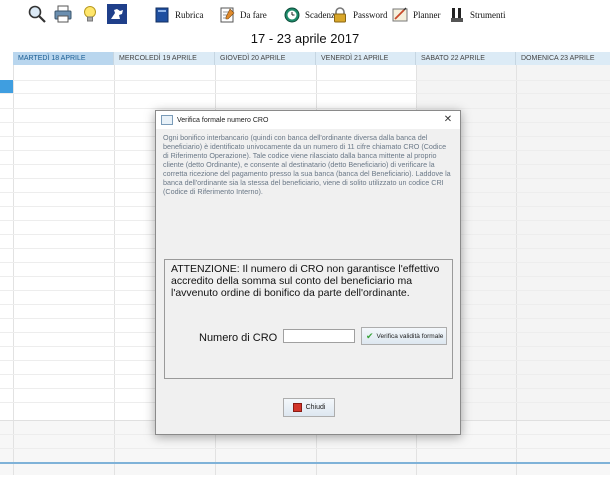 Image resolution: width=610 pixels, height=489 pixels. What do you see at coordinates (63, 58) in the screenshot?
I see `day-header-tuesday: MARTEDÌ 18 APRILE` at bounding box center [63, 58].